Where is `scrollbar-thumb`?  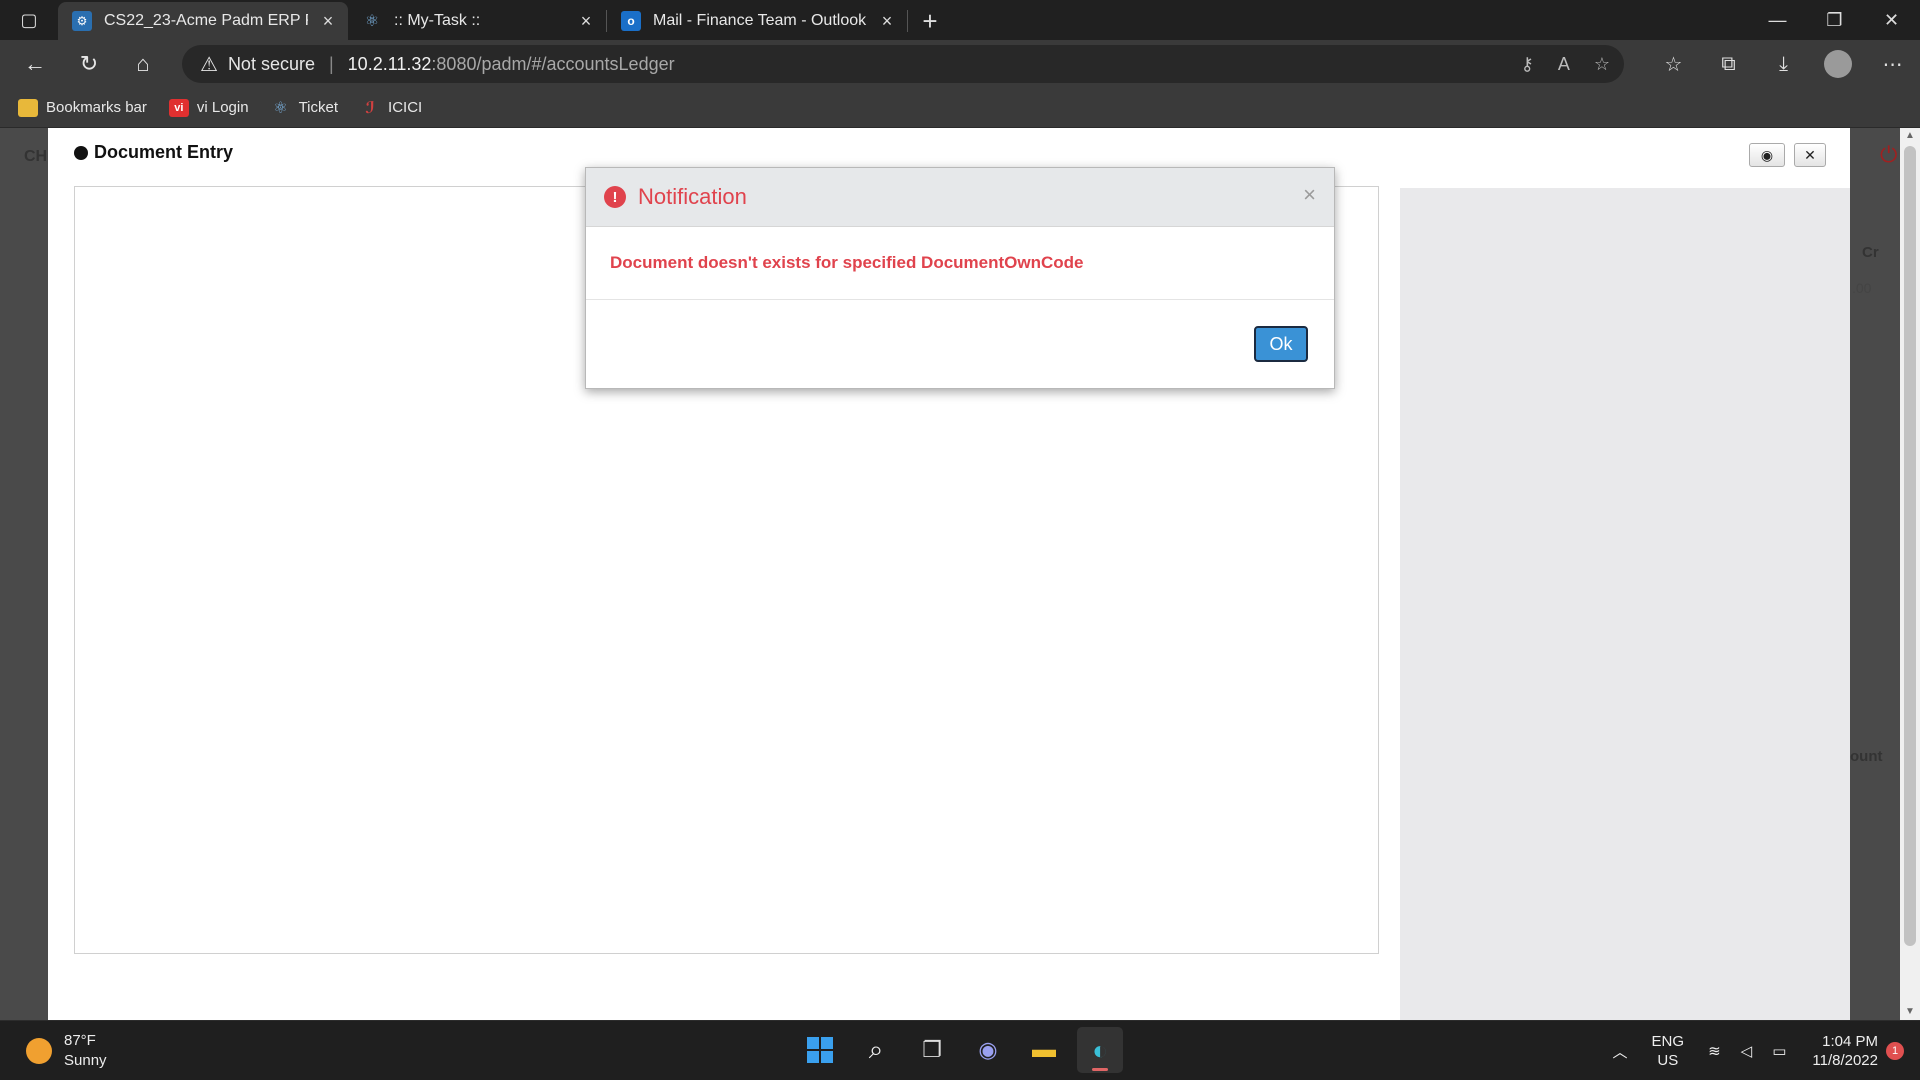 scrollbar-thumb is located at coordinates (1910, 546).